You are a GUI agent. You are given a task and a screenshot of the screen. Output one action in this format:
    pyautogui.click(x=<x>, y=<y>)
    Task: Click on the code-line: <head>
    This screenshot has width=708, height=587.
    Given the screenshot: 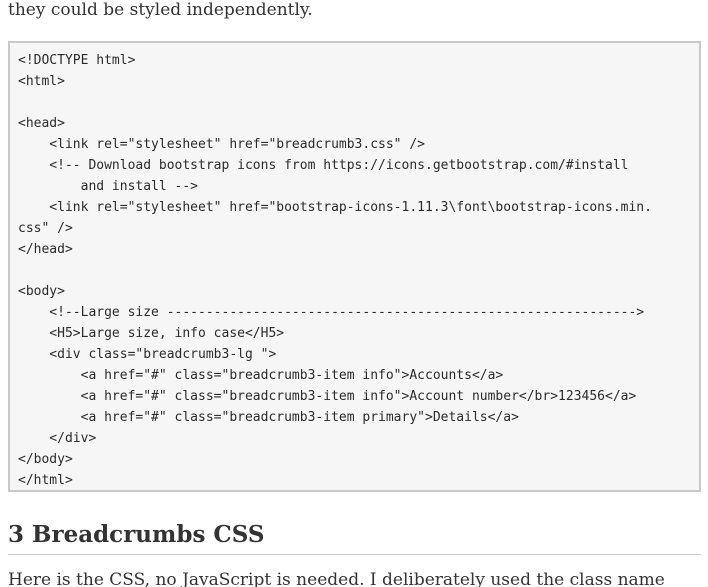 What is the action you would take?
    pyautogui.click(x=41, y=123)
    